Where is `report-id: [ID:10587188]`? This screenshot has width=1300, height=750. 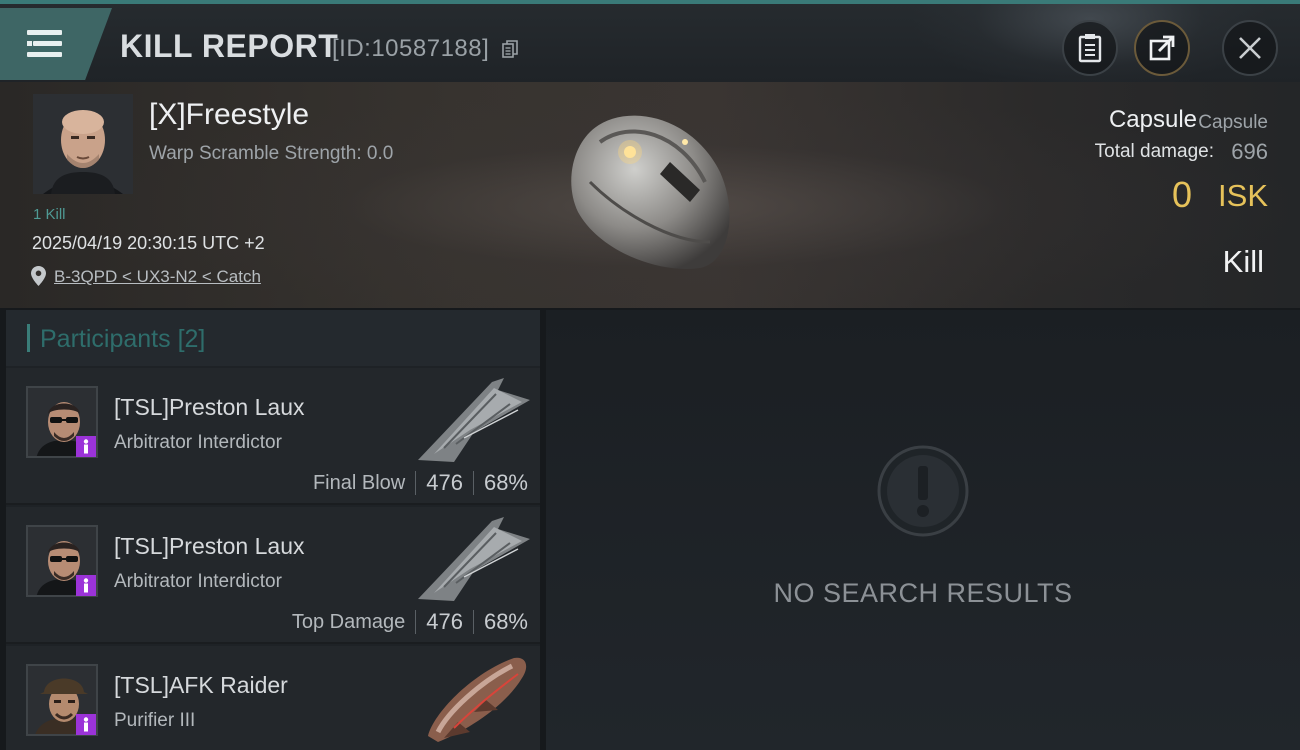 report-id: [ID:10587188] is located at coordinates (411, 48).